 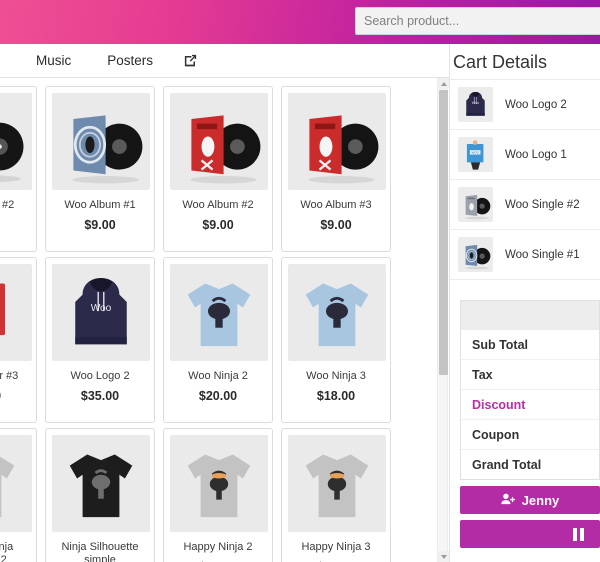 What do you see at coordinates (542, 254) in the screenshot?
I see `cart-item-name: Woo Single #1` at bounding box center [542, 254].